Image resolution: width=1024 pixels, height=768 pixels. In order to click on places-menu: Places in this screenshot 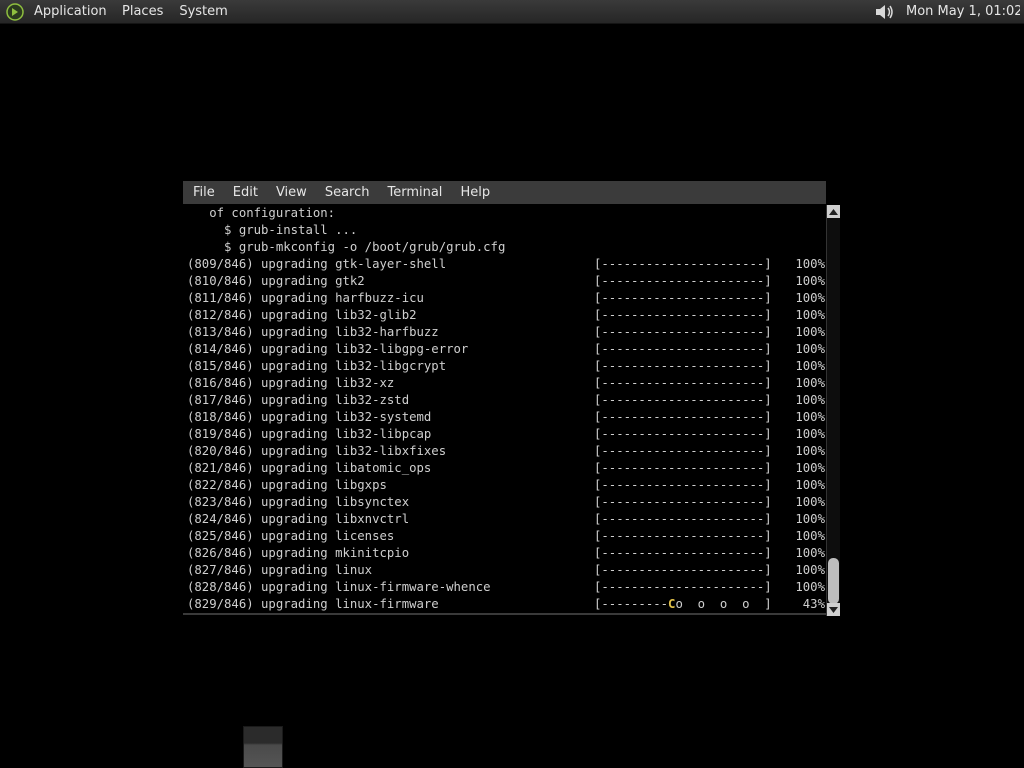, I will do `click(142, 12)`.